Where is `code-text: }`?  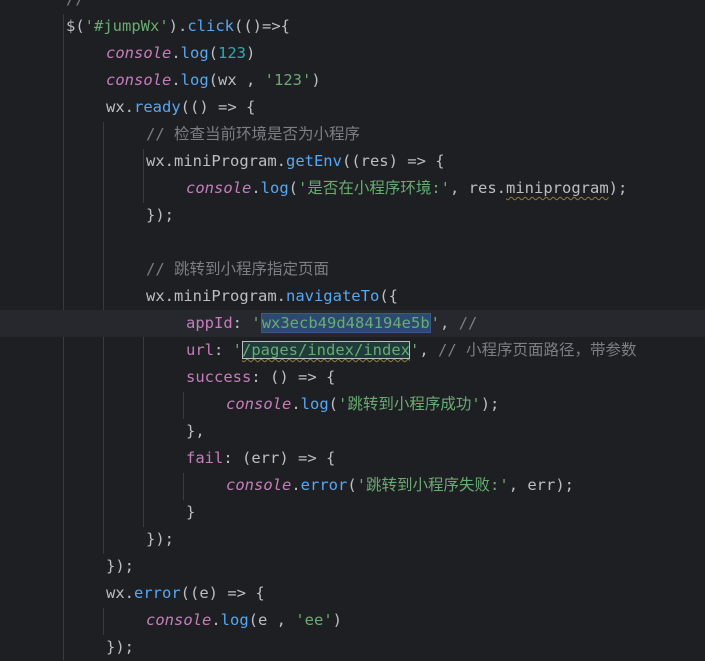 code-text: } is located at coordinates (191, 512).